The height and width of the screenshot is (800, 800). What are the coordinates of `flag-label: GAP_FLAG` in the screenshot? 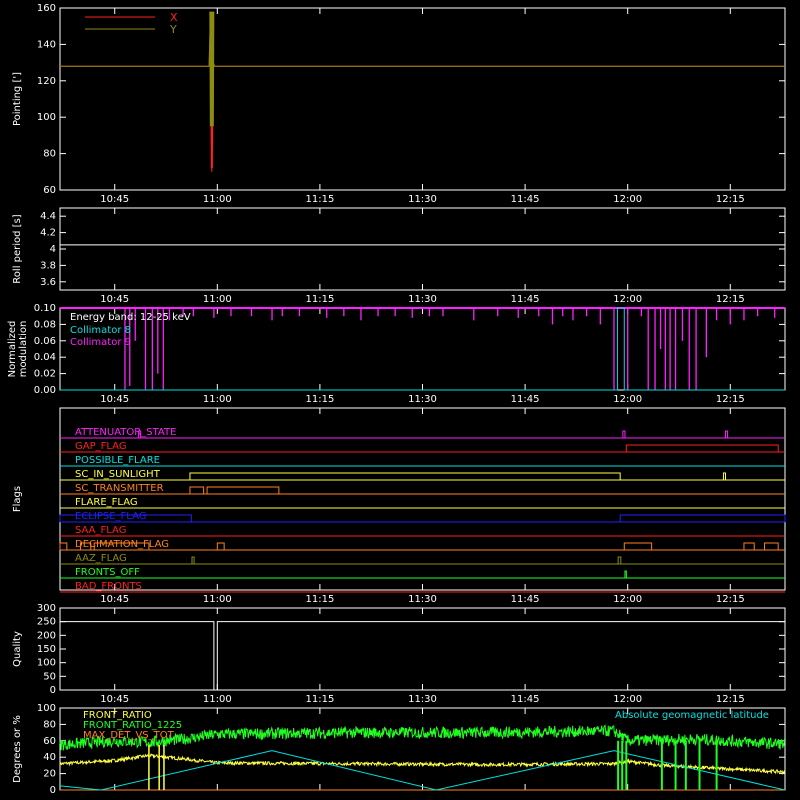 It's located at (101, 446).